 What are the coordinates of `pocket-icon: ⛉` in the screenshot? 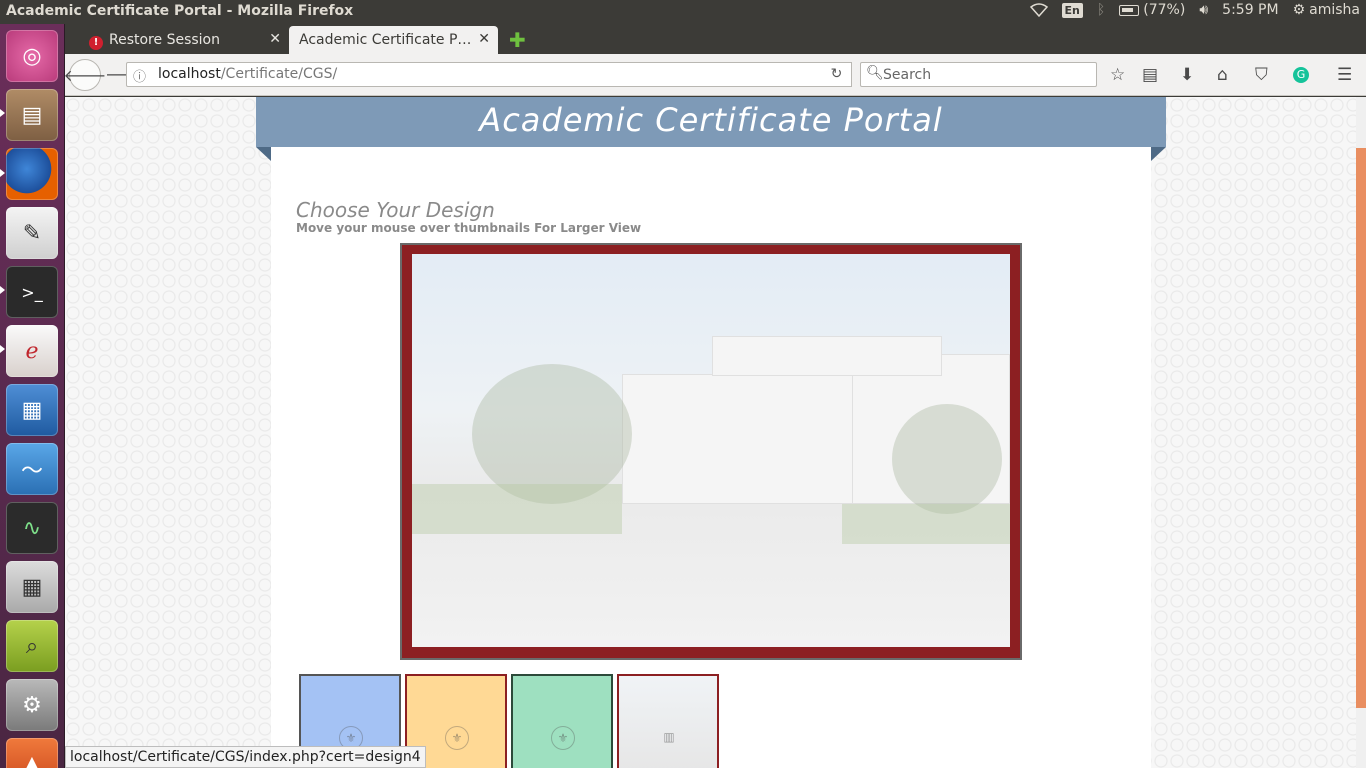 It's located at (1261, 75).